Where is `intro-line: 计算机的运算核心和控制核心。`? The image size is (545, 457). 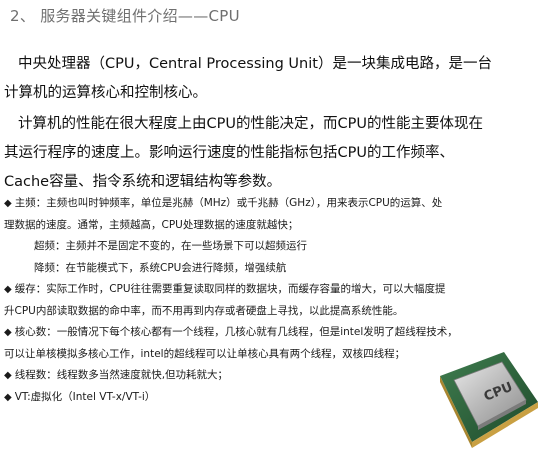
intro-line: 计算机的运算核心和控制核心。 is located at coordinates (105, 93).